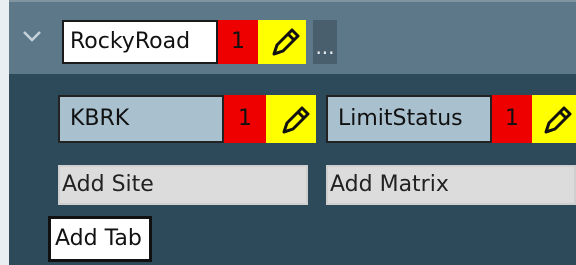  Describe the element at coordinates (409, 119) in the screenshot. I see `matrix-item-limitstatus: LimitStatus` at that location.